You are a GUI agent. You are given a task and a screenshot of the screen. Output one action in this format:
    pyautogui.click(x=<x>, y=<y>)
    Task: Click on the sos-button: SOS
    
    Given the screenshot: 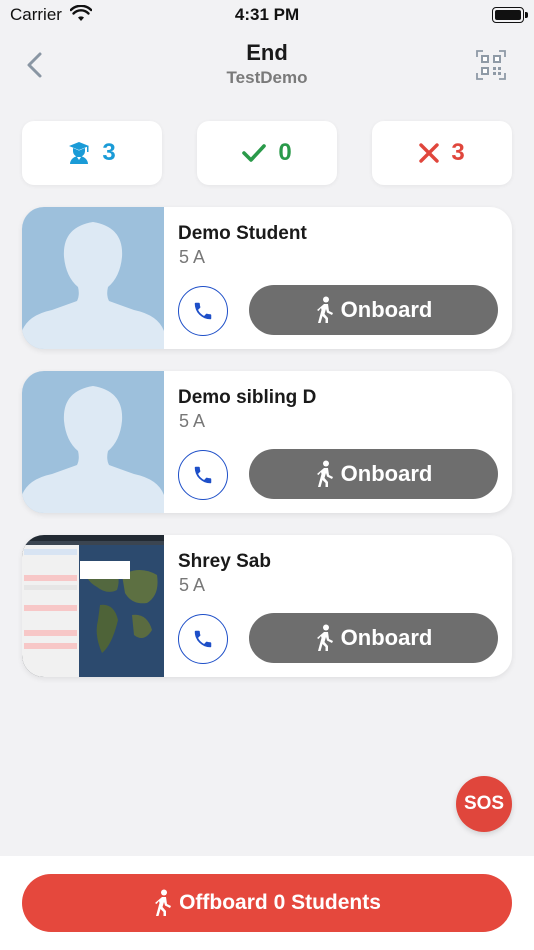 What is the action you would take?
    pyautogui.click(x=484, y=804)
    